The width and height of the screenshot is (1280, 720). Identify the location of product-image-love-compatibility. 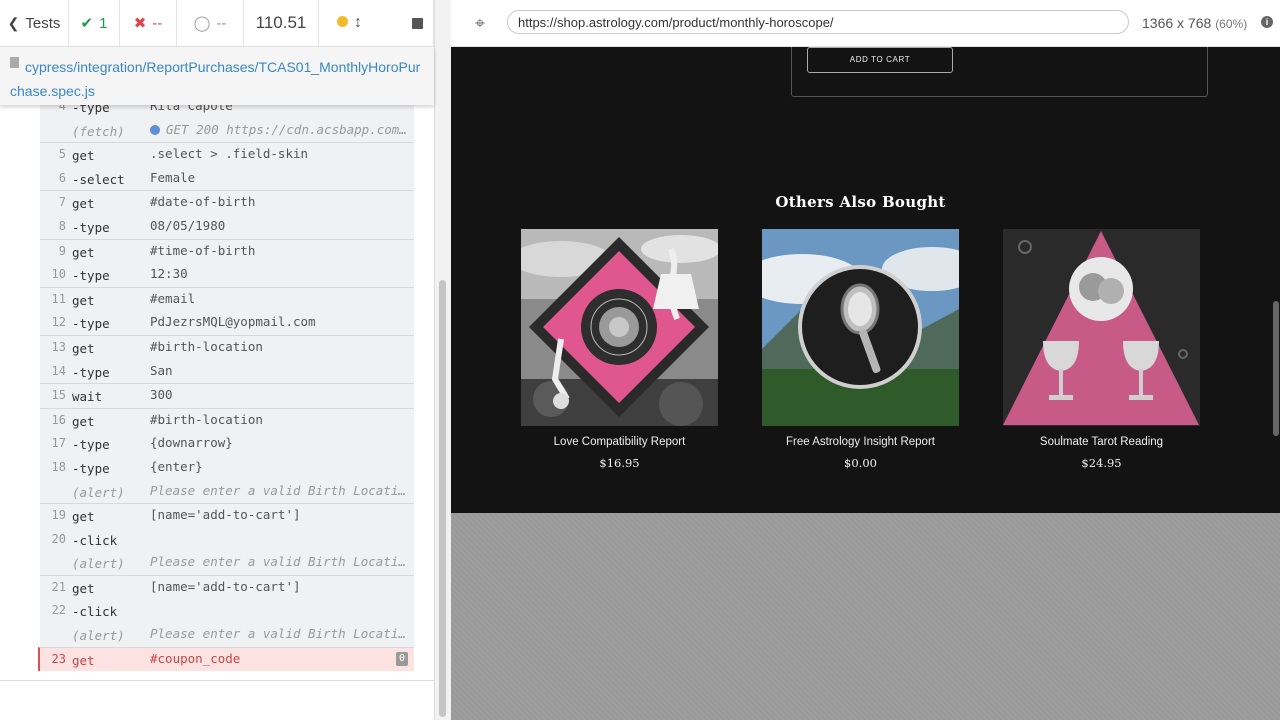
(619, 327).